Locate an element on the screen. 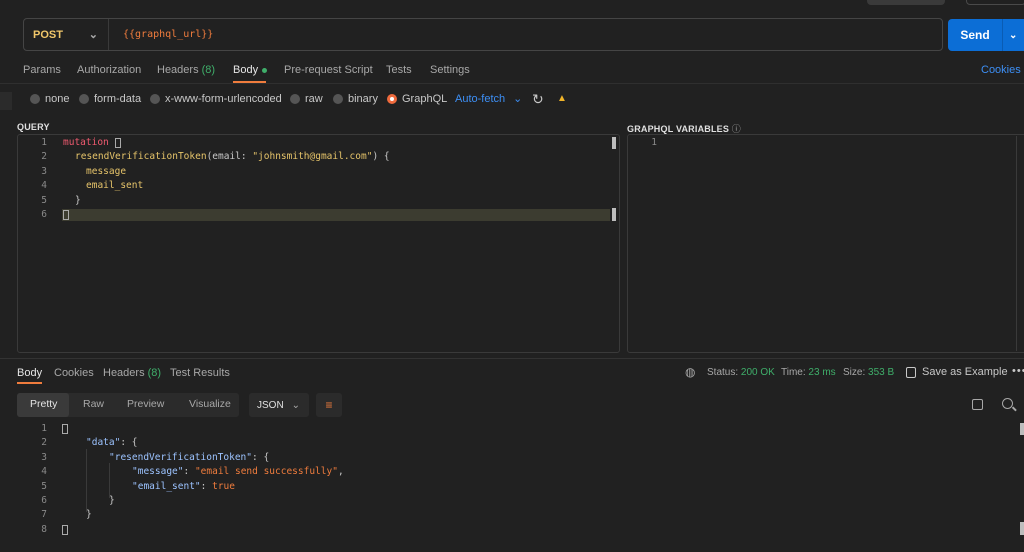 Image resolution: width=1024 pixels, height=552 pixels. cookies-link: Cookies is located at coordinates (1001, 70).